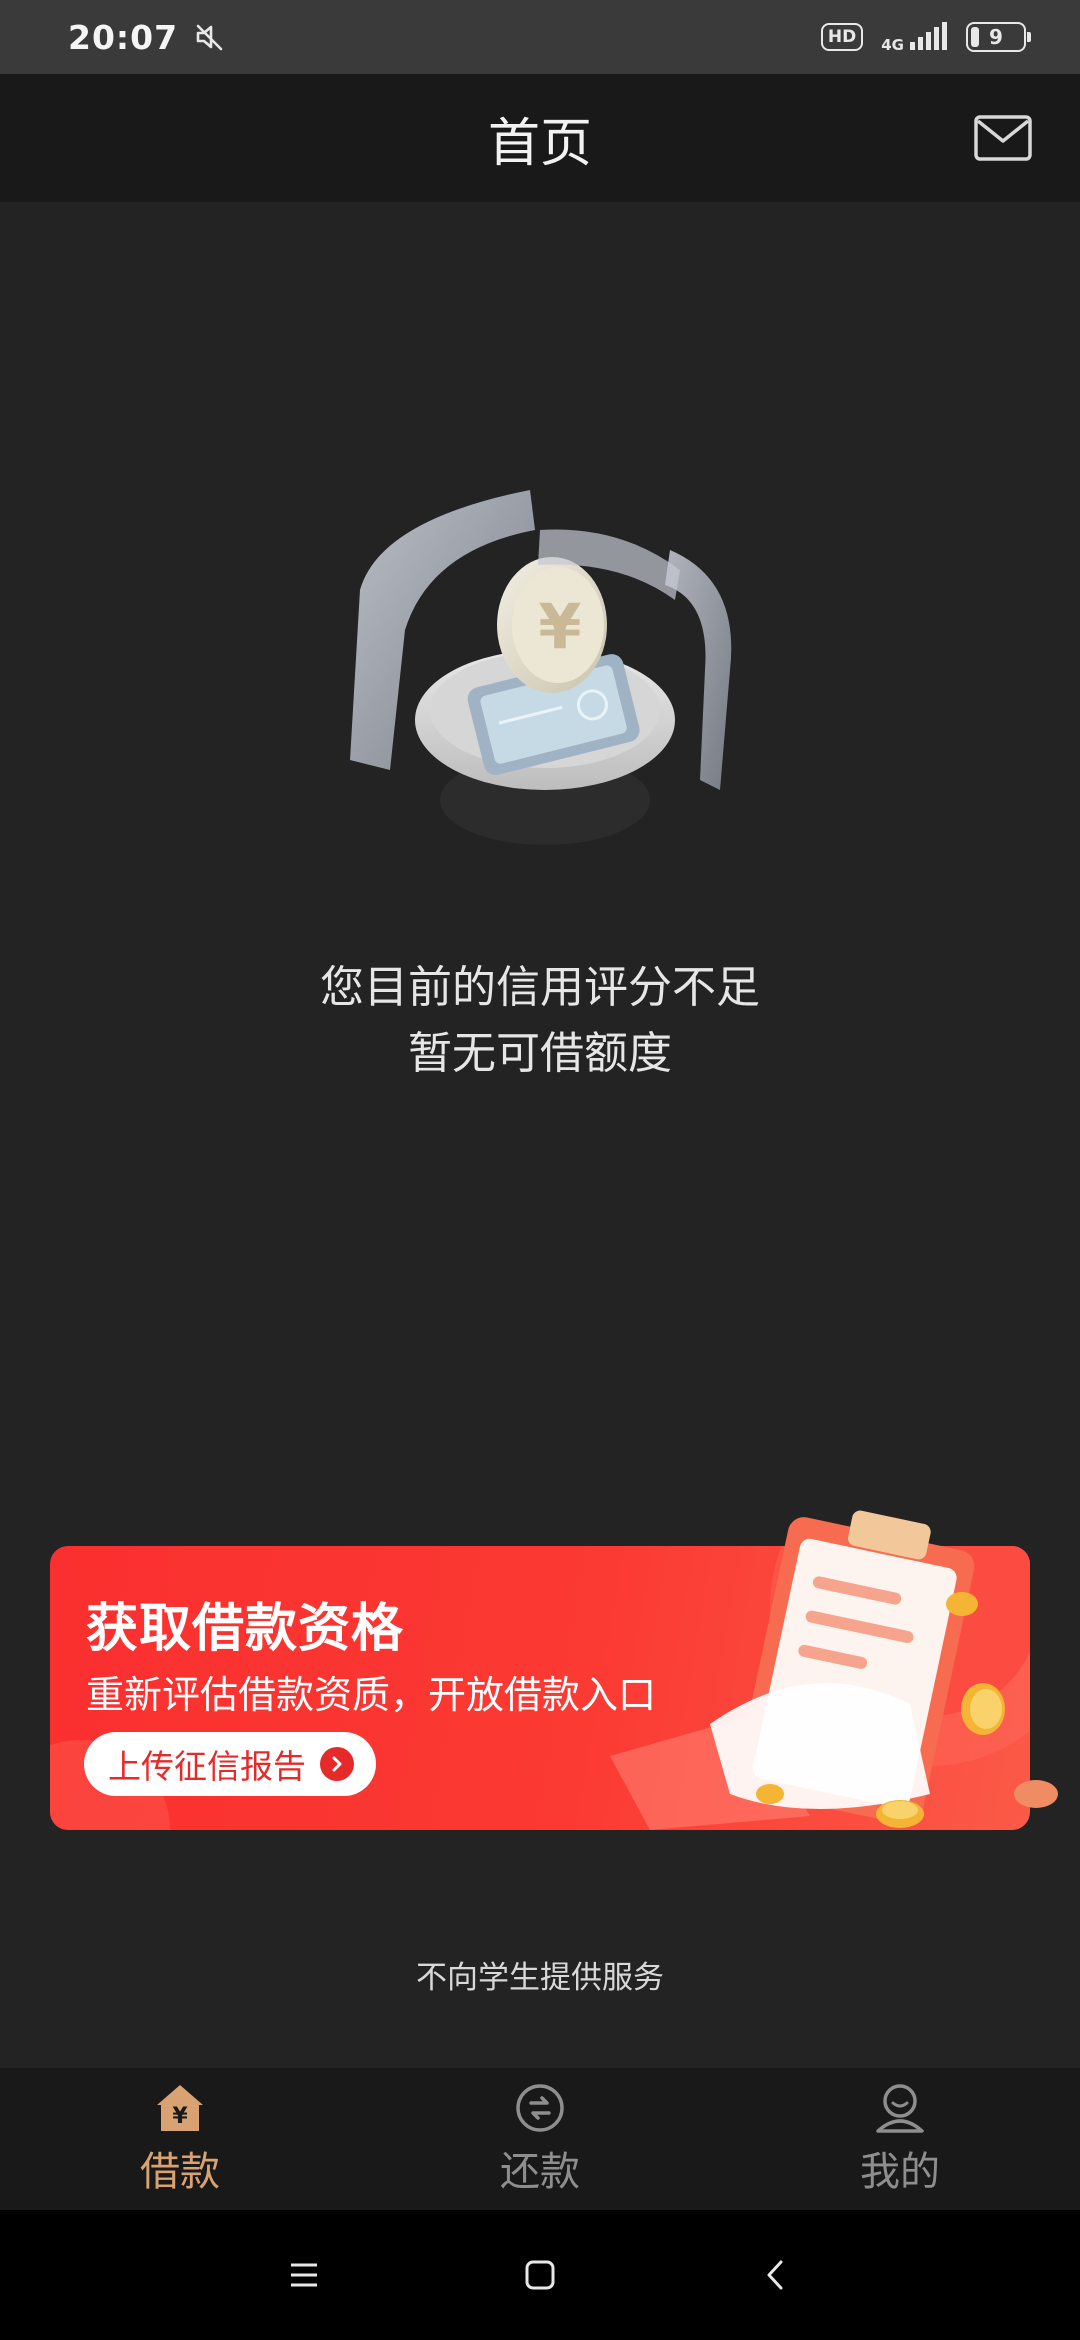 The height and width of the screenshot is (2340, 1080). What do you see at coordinates (337, 1764) in the screenshot?
I see `chevron-right-icon` at bounding box center [337, 1764].